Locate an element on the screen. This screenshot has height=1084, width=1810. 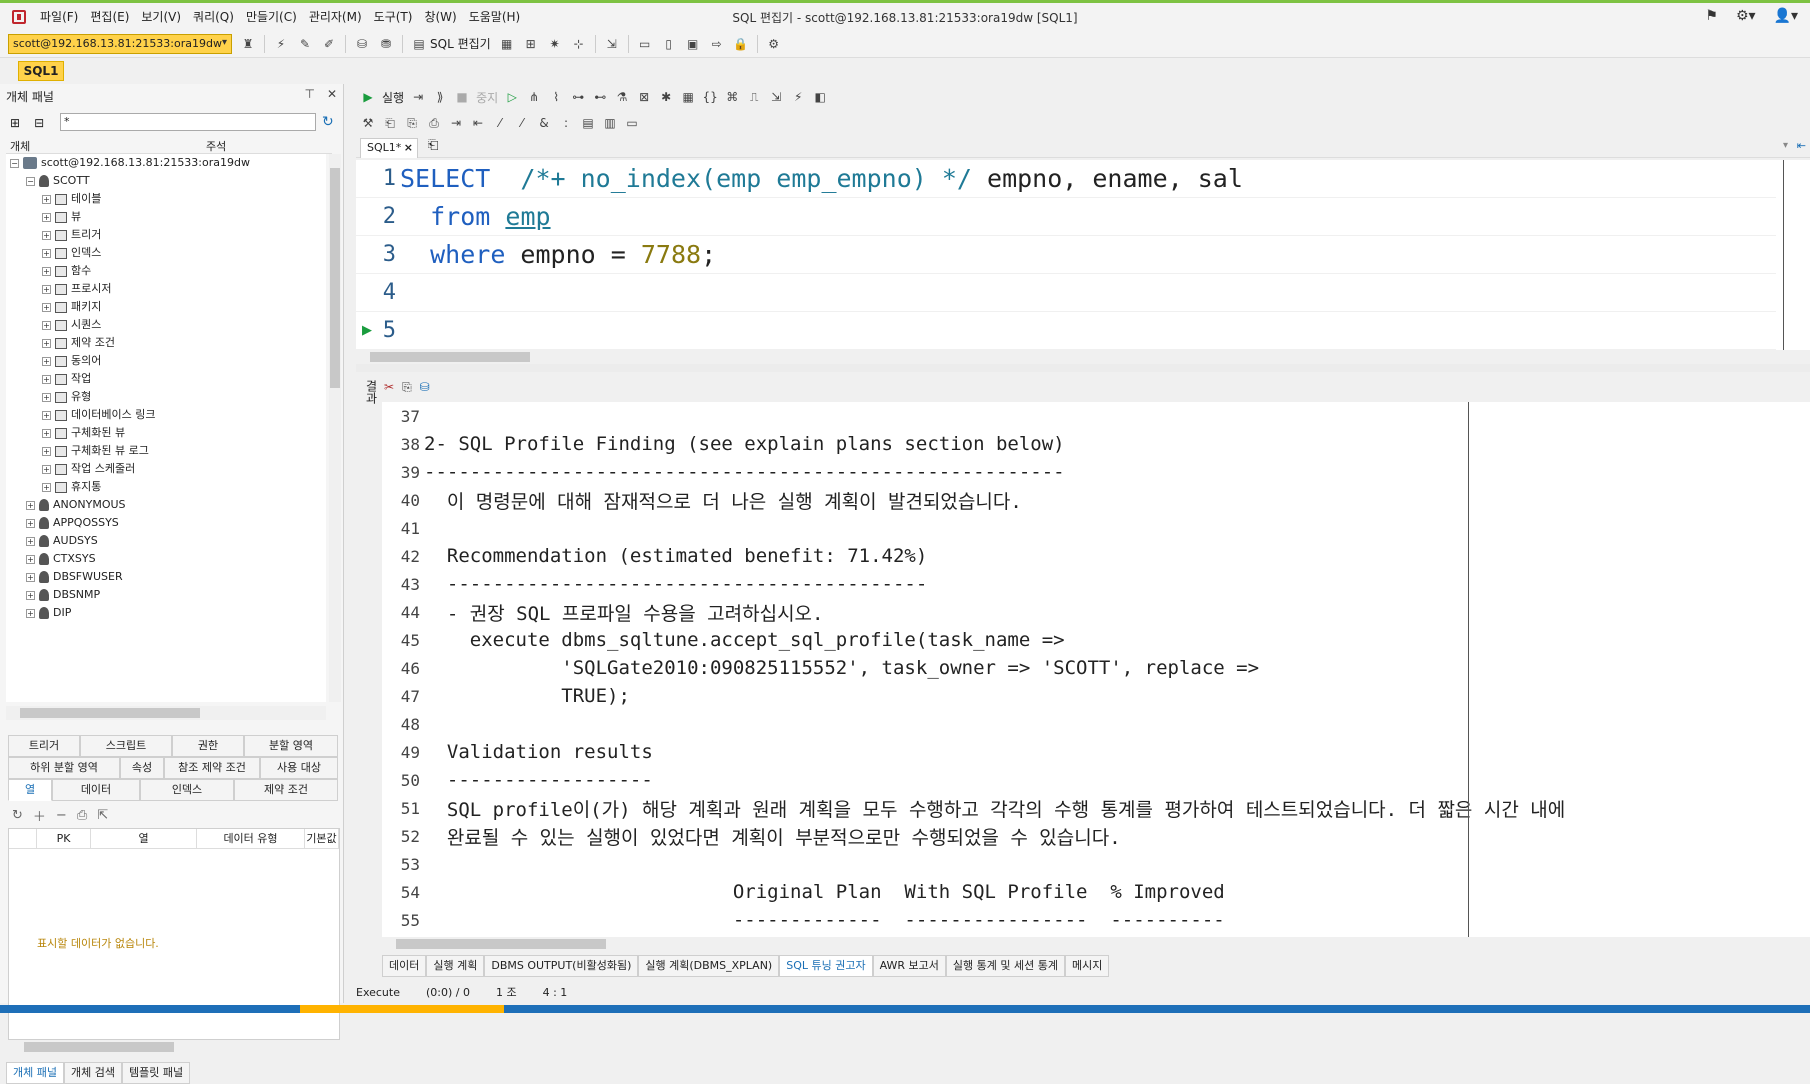
prop-tab-ref-constraint: 참조 제약 조건 is located at coordinates (212, 768).